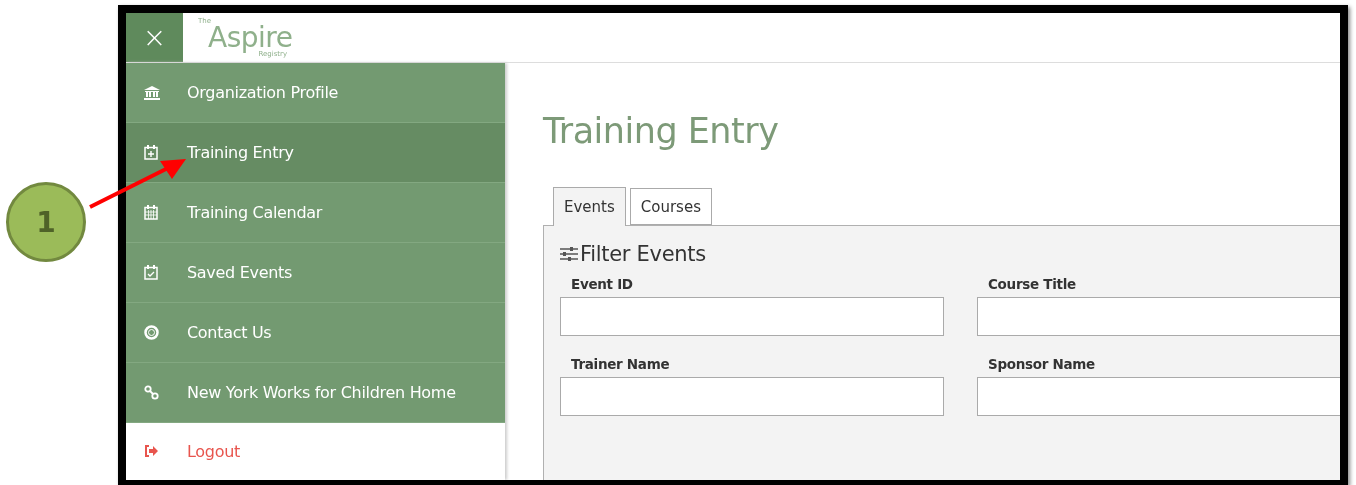  Describe the element at coordinates (315, 451) in the screenshot. I see `sidebar-item: Logout` at that location.